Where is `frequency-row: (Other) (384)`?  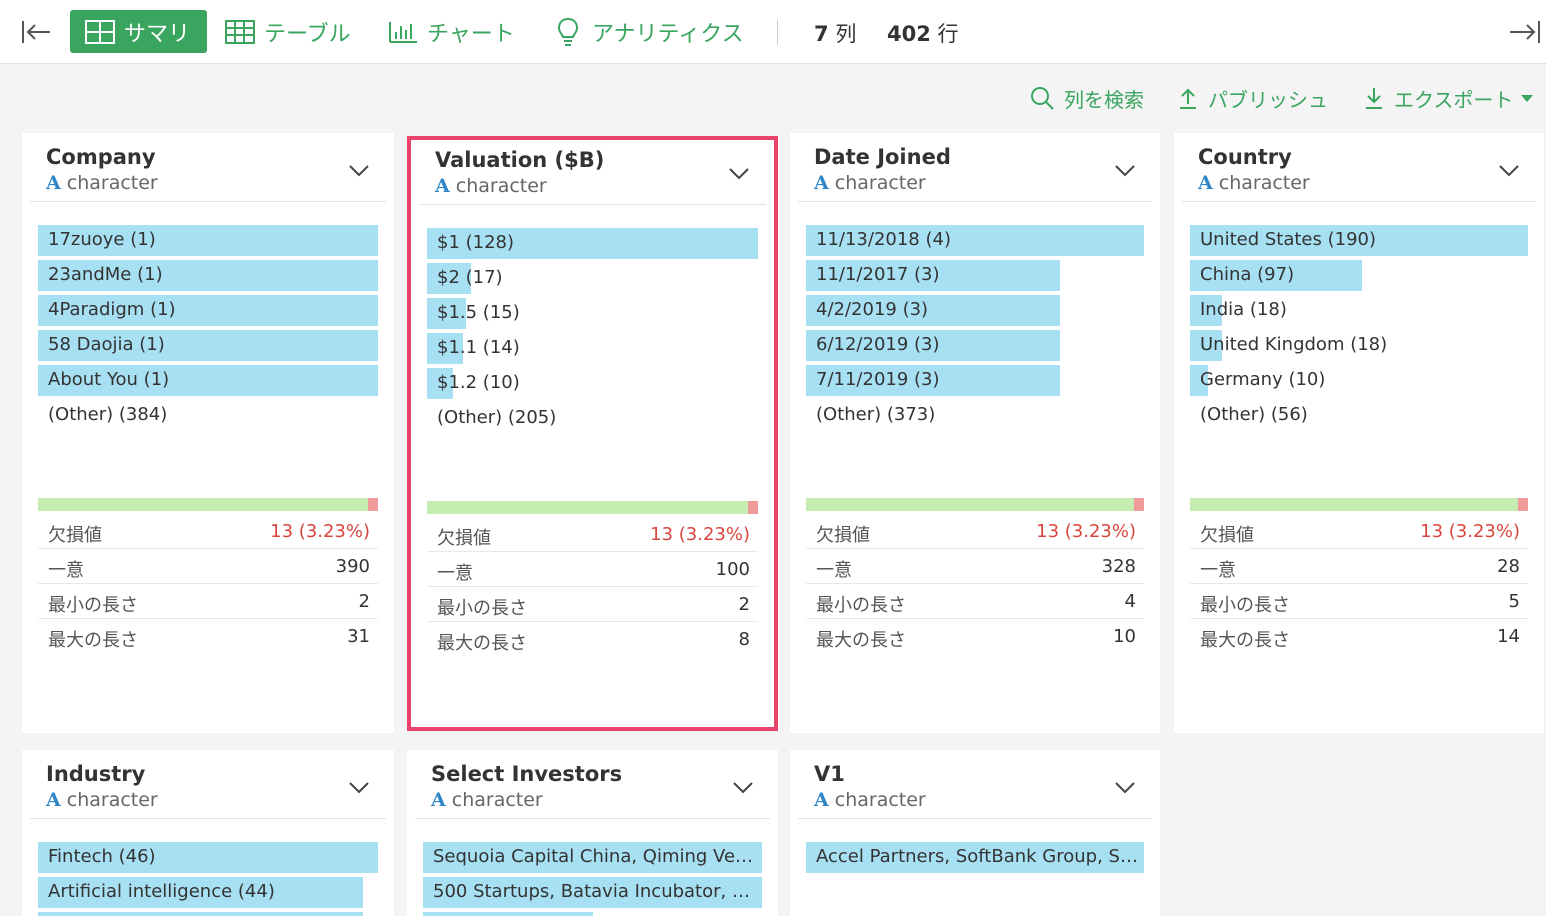 frequency-row: (Other) (384) is located at coordinates (208, 417).